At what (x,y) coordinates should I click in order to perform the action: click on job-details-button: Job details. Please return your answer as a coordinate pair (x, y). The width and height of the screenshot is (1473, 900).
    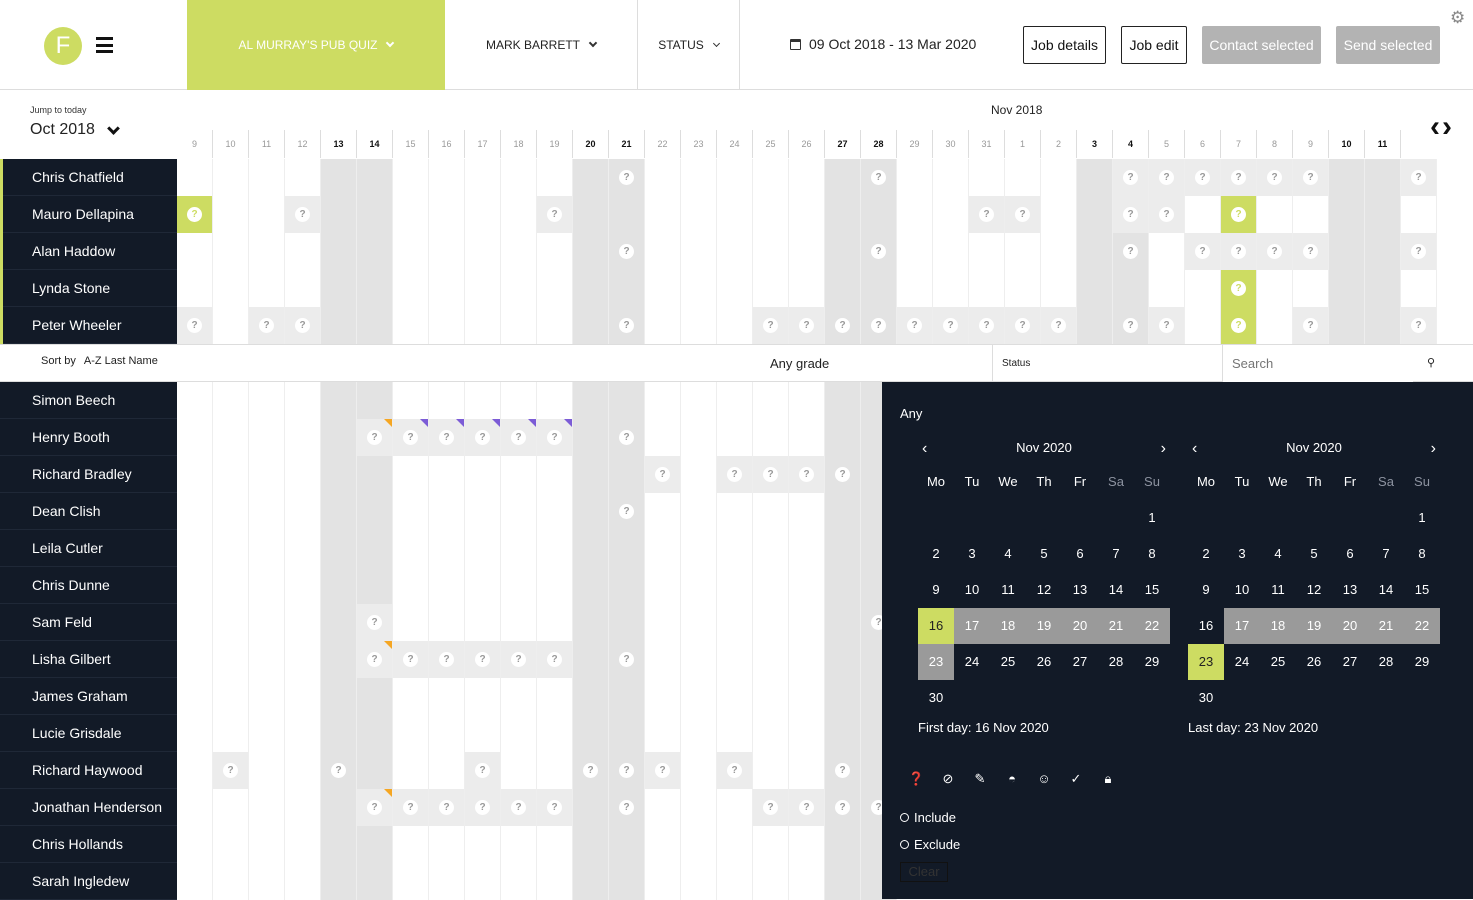
    Looking at the image, I should click on (1064, 45).